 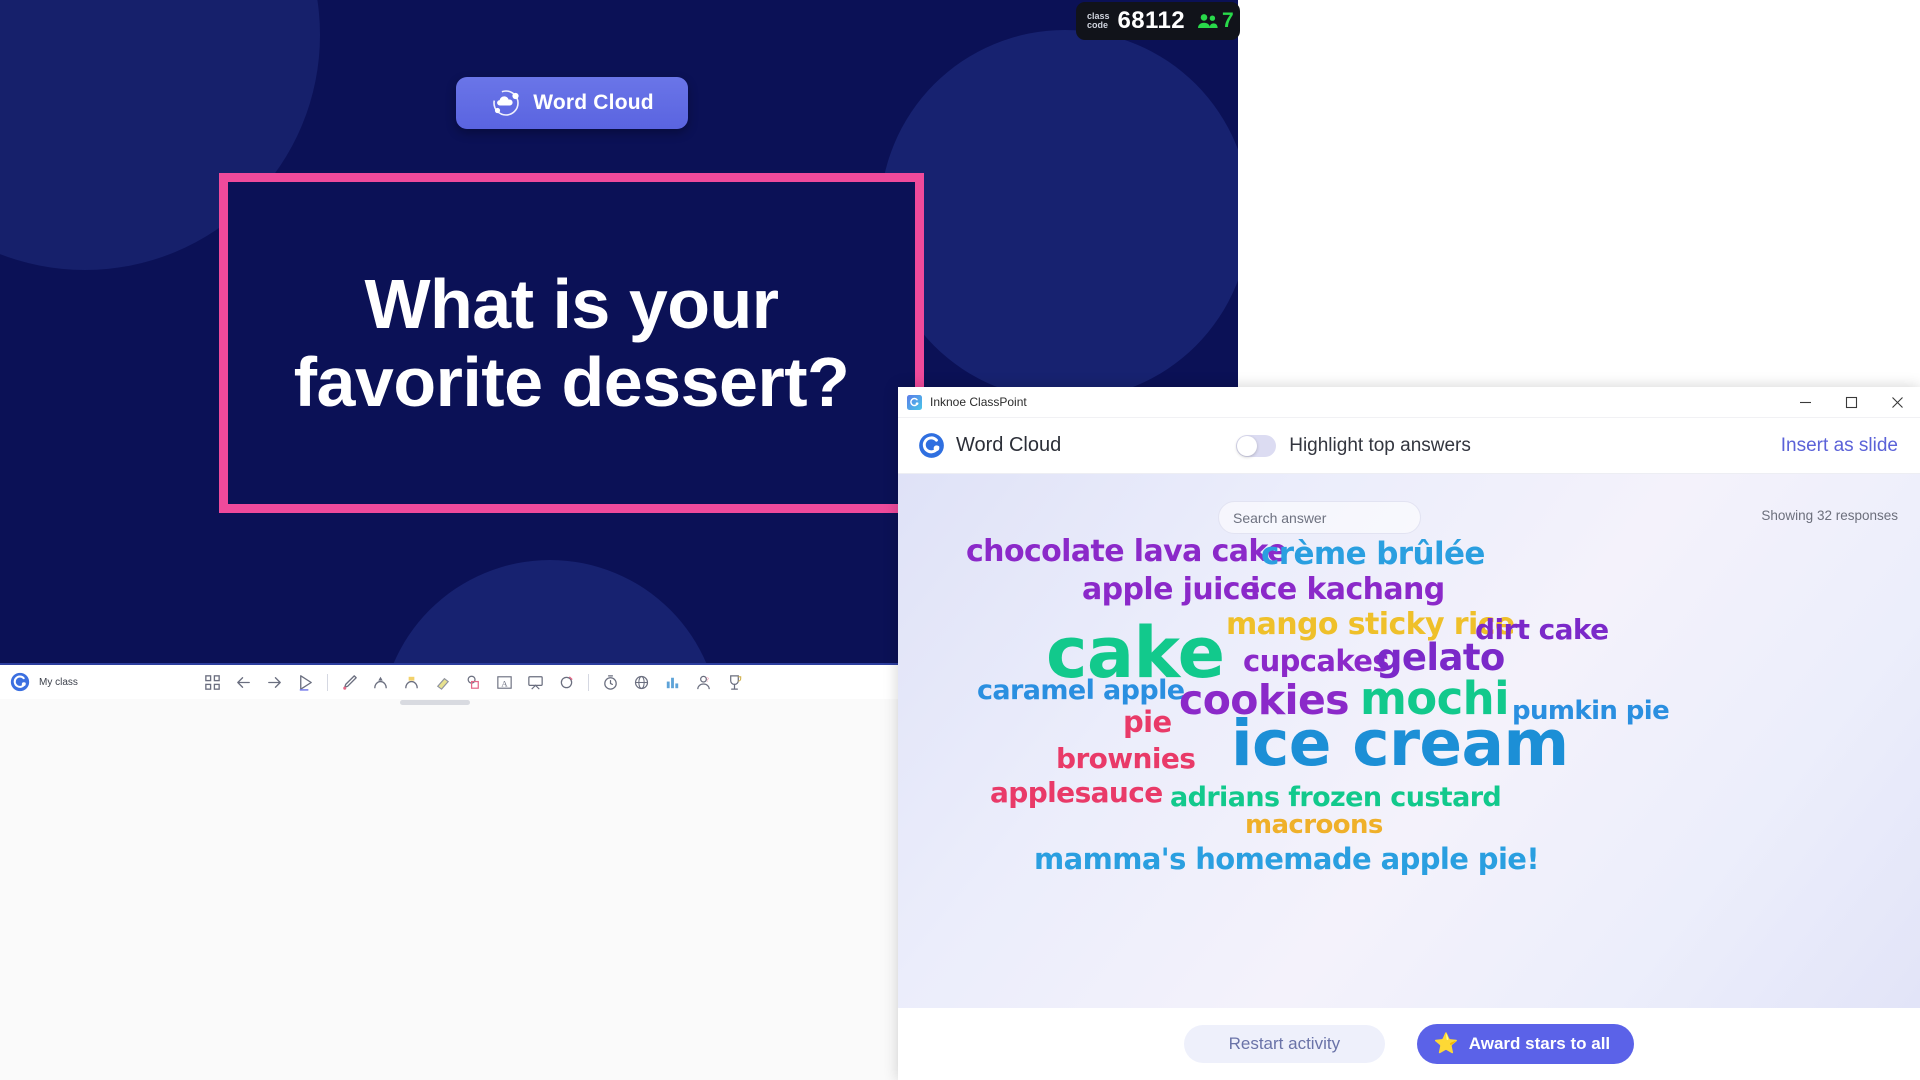 I want to click on word-cloud-activity-badge: Word Cloud, so click(x=572, y=103).